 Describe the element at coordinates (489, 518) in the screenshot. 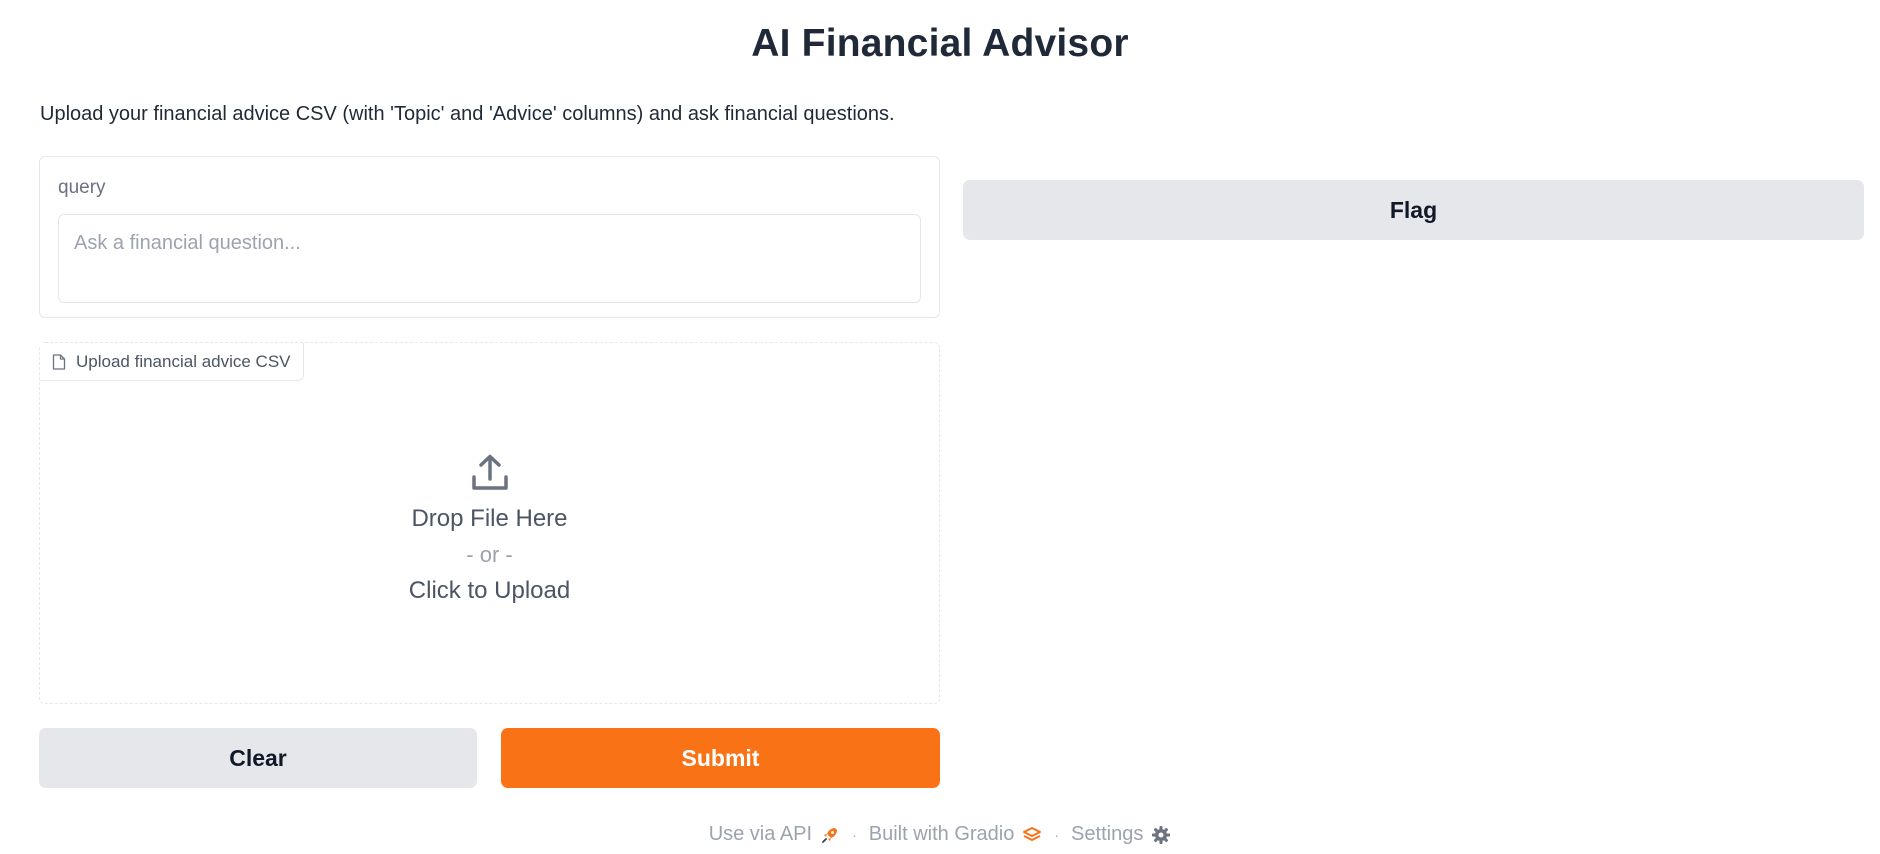

I see `drop-file-text: Drop File Here` at that location.